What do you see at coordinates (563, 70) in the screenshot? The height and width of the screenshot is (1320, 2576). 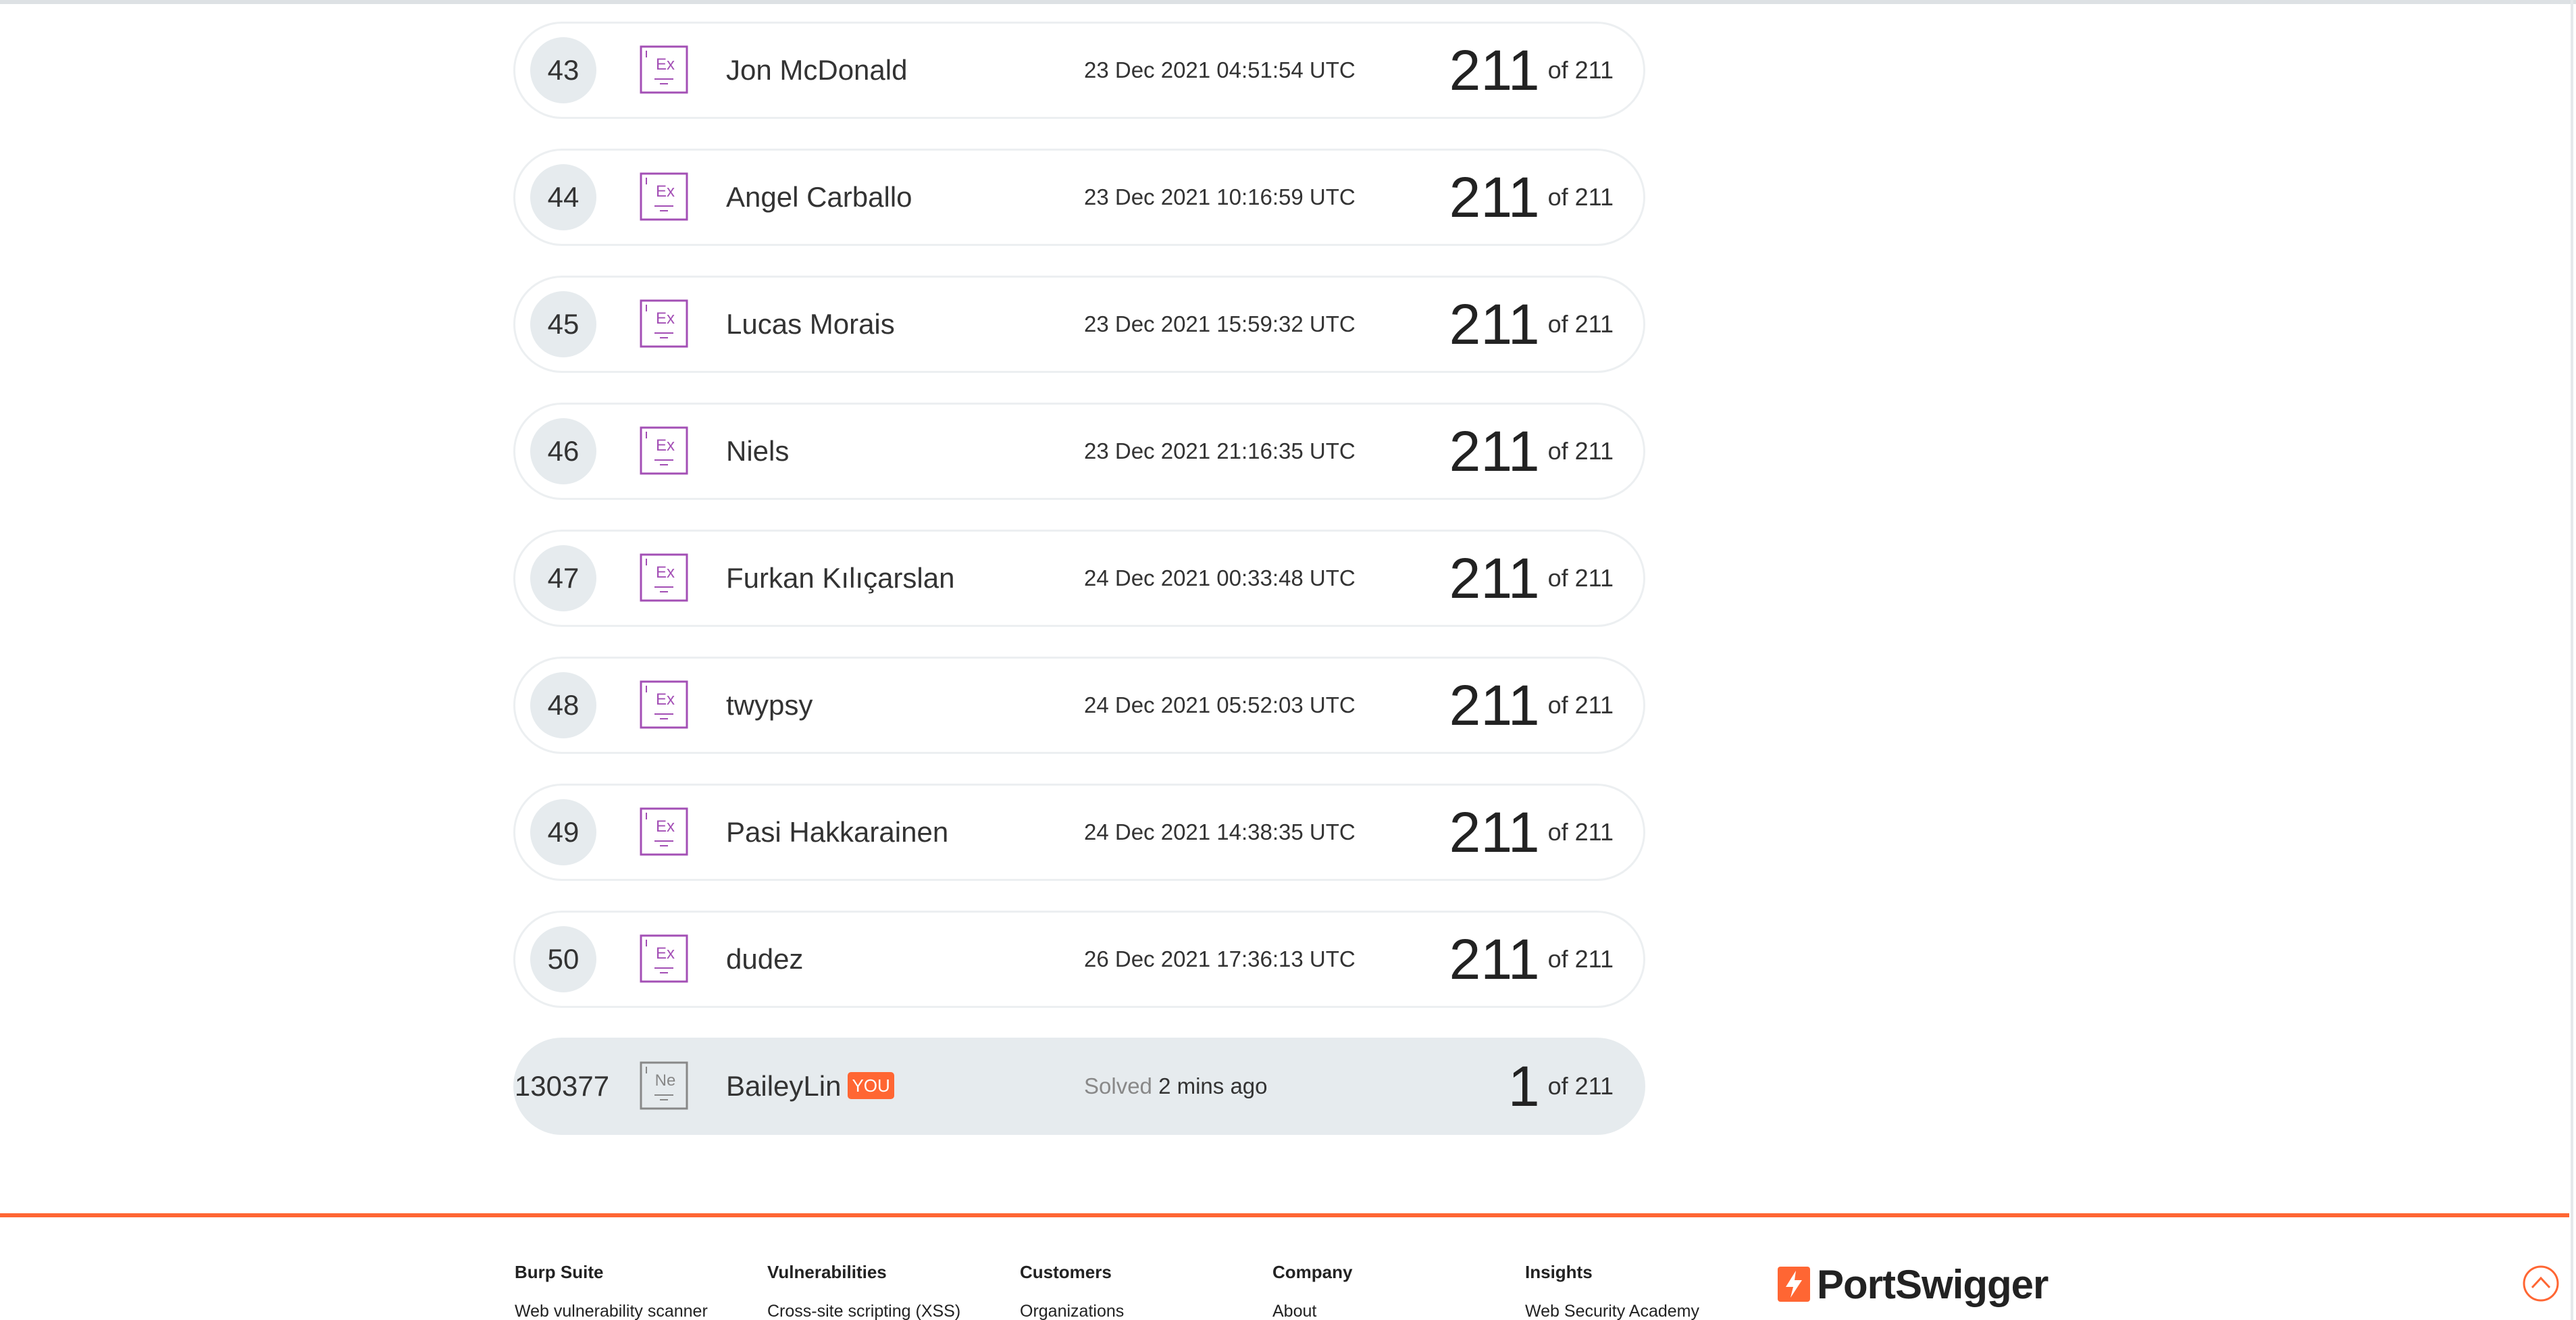 I see `rank-badge: 43` at bounding box center [563, 70].